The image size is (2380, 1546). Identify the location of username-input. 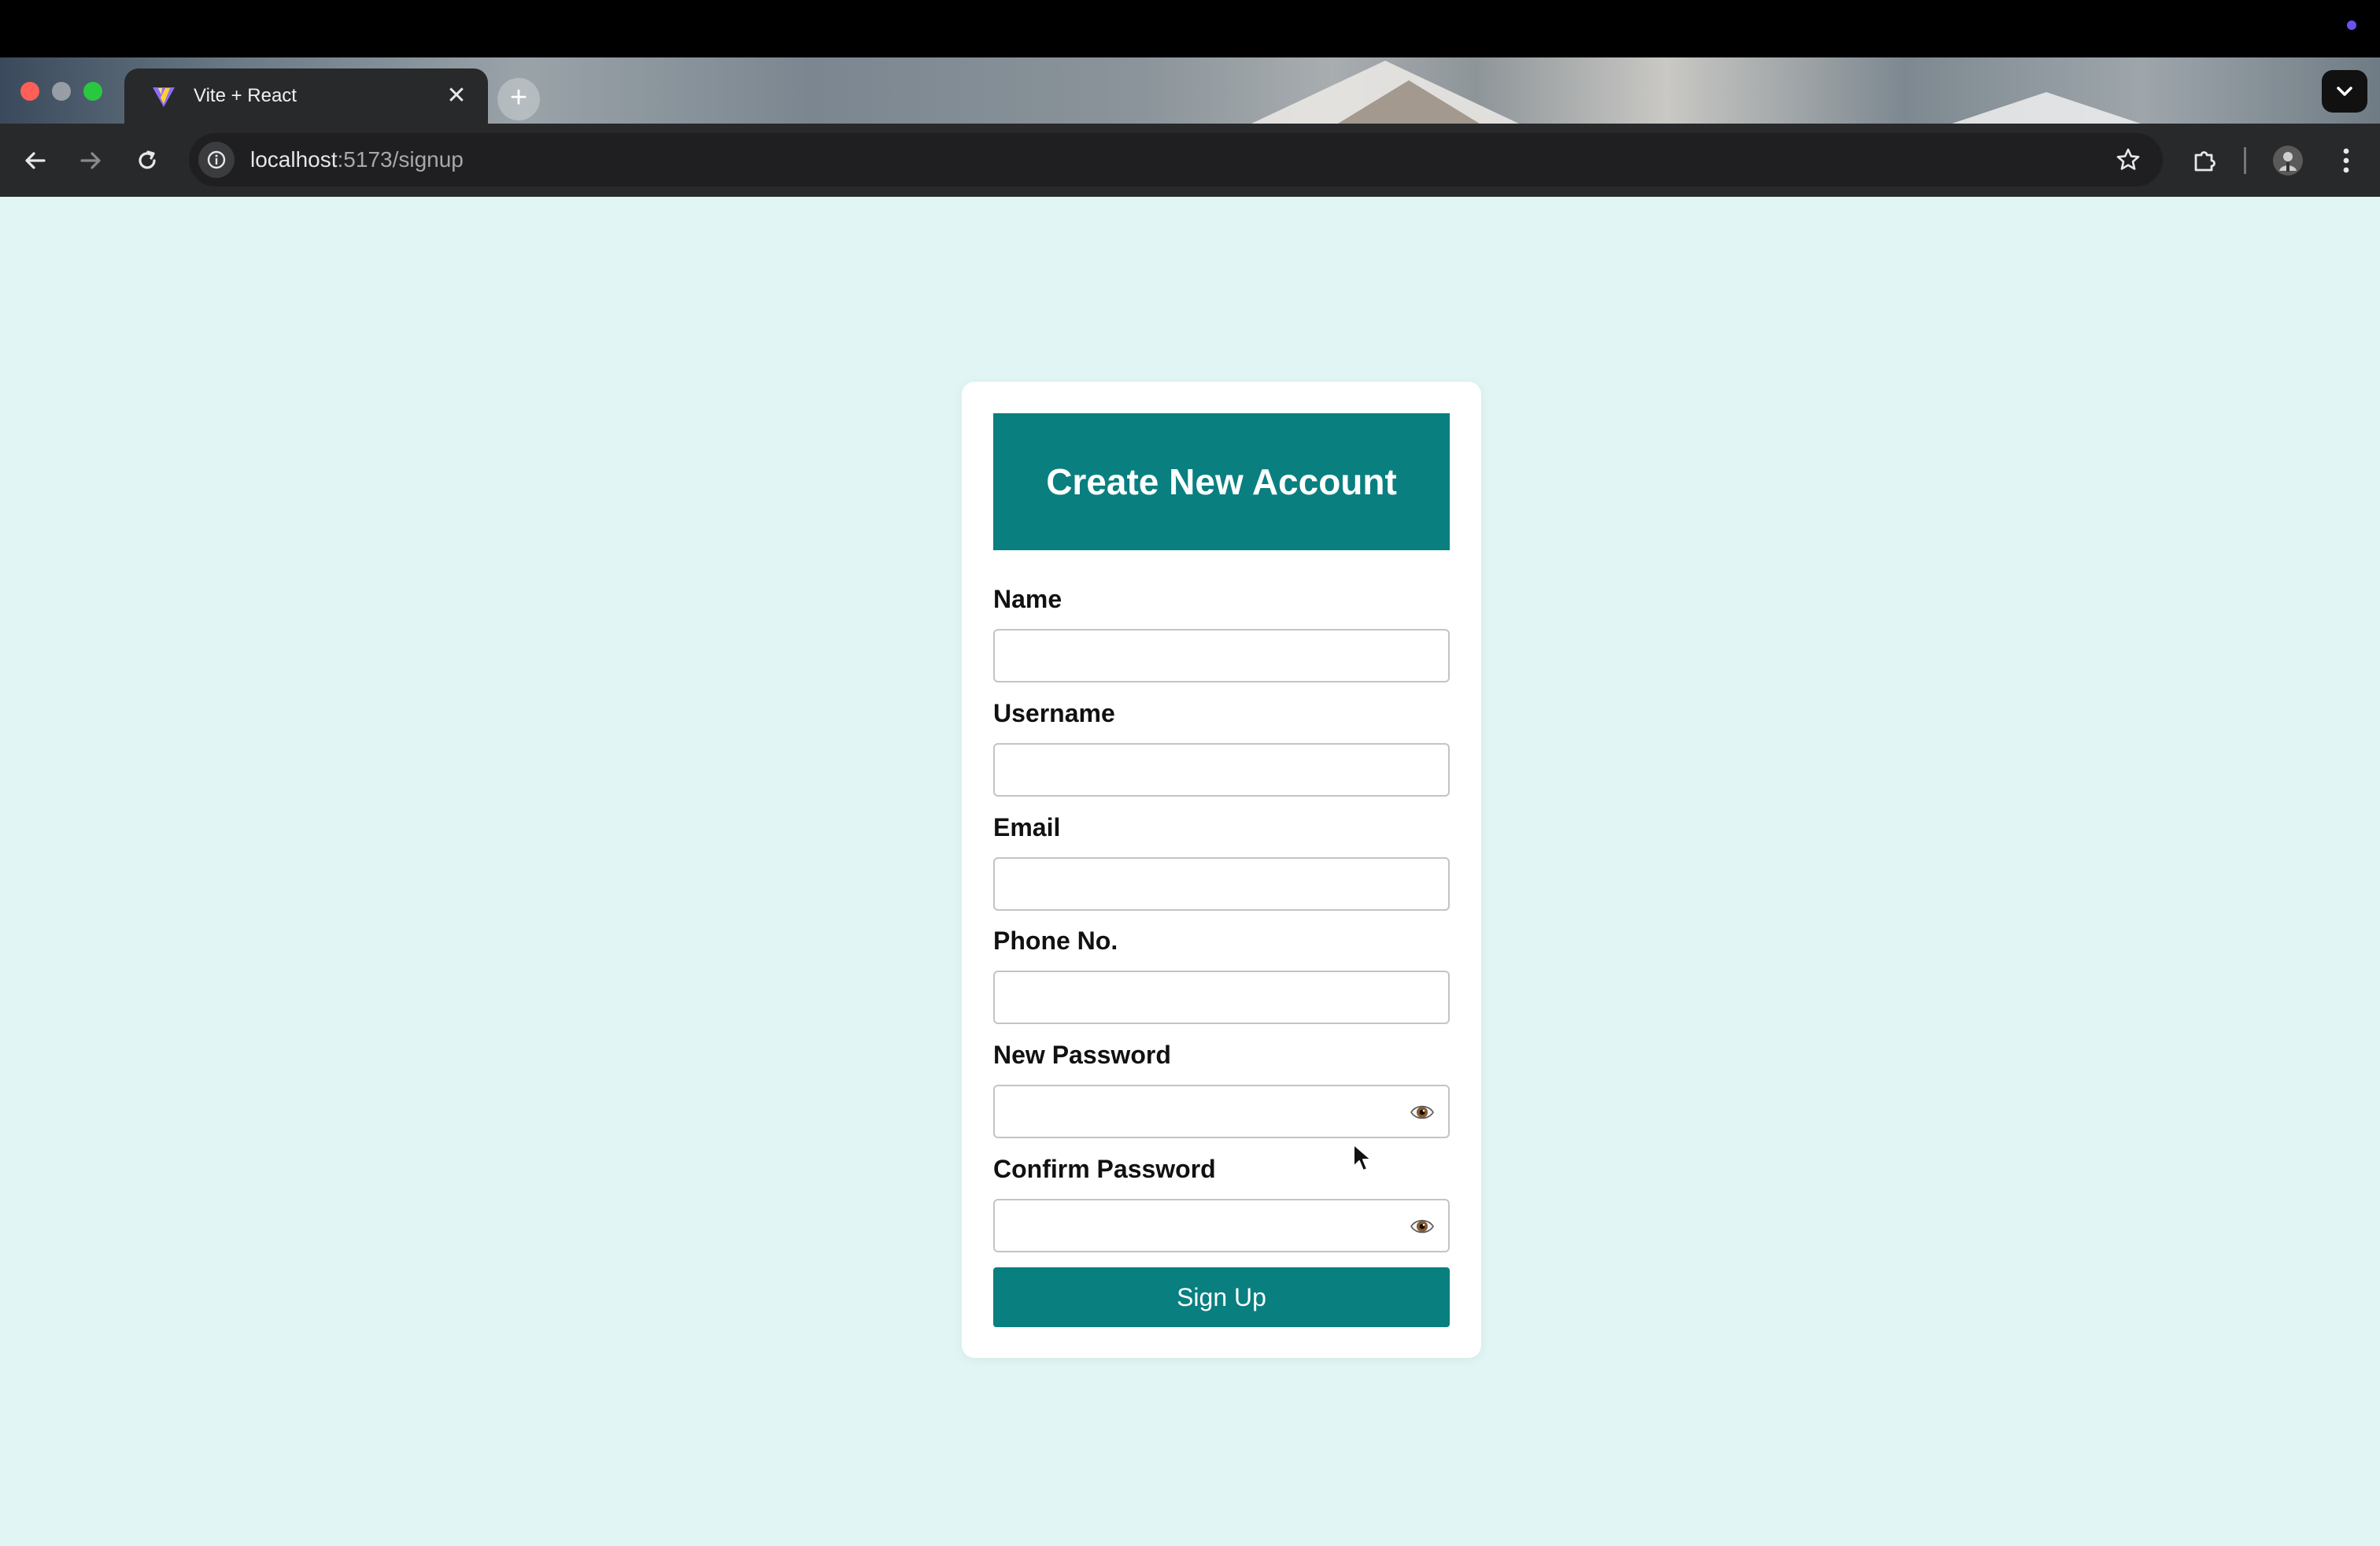
(1221, 770).